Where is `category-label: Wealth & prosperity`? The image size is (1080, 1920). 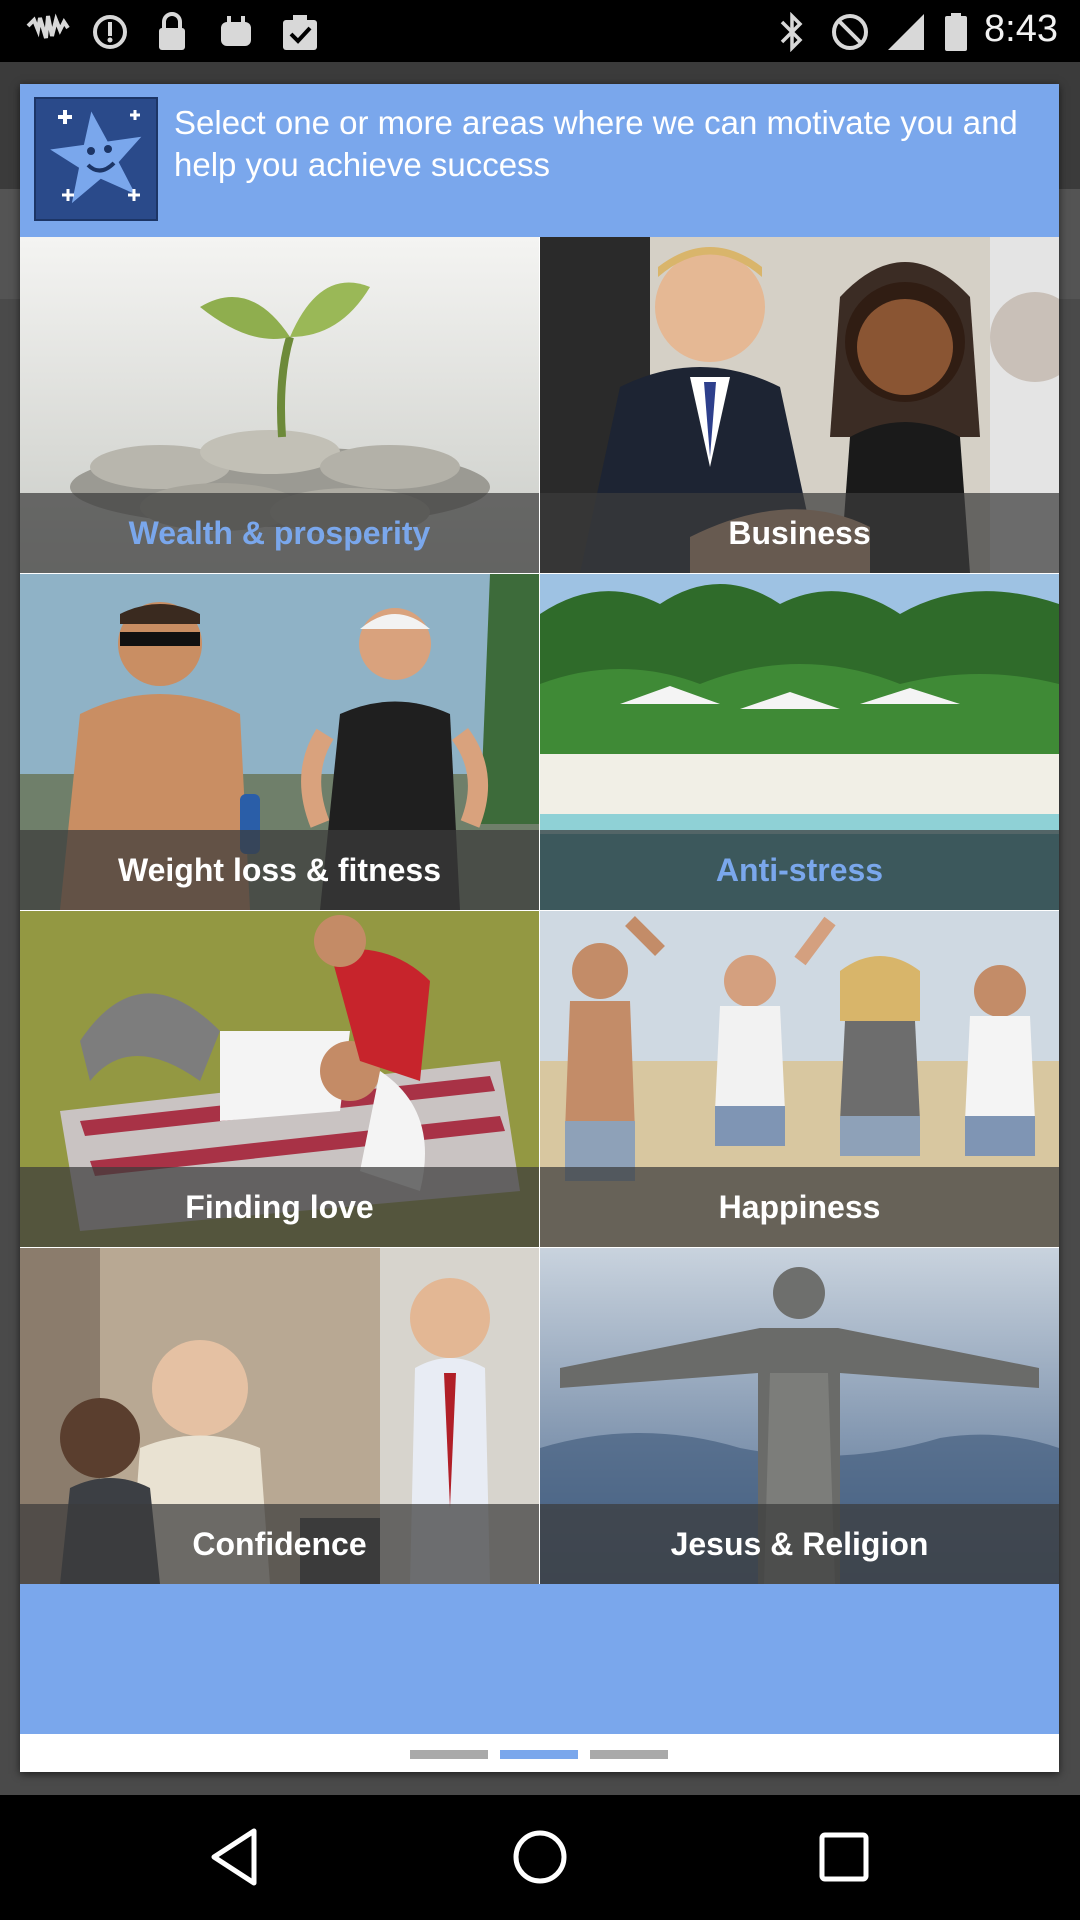 category-label: Wealth & prosperity is located at coordinates (279, 533).